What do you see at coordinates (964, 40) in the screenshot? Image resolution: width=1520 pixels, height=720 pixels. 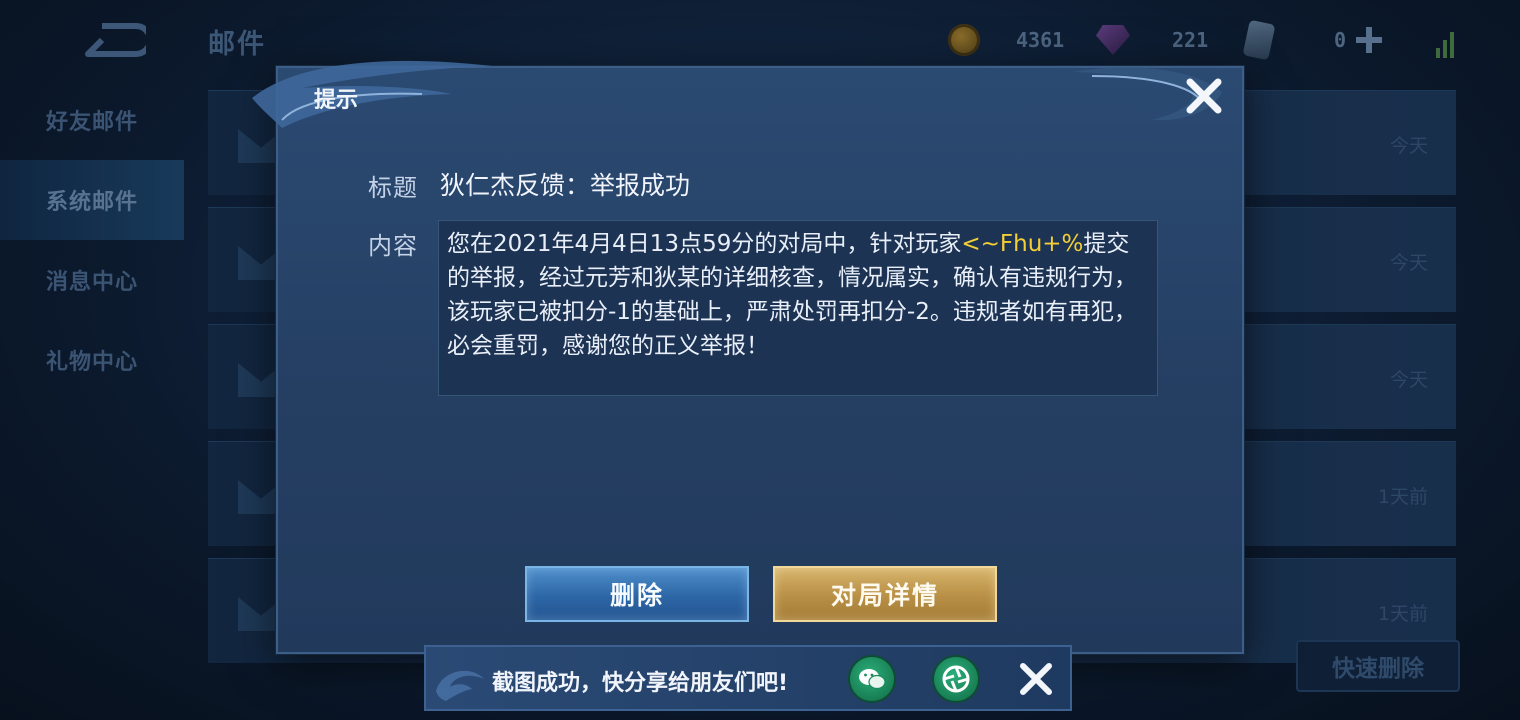 I see `gold-coin-icon` at bounding box center [964, 40].